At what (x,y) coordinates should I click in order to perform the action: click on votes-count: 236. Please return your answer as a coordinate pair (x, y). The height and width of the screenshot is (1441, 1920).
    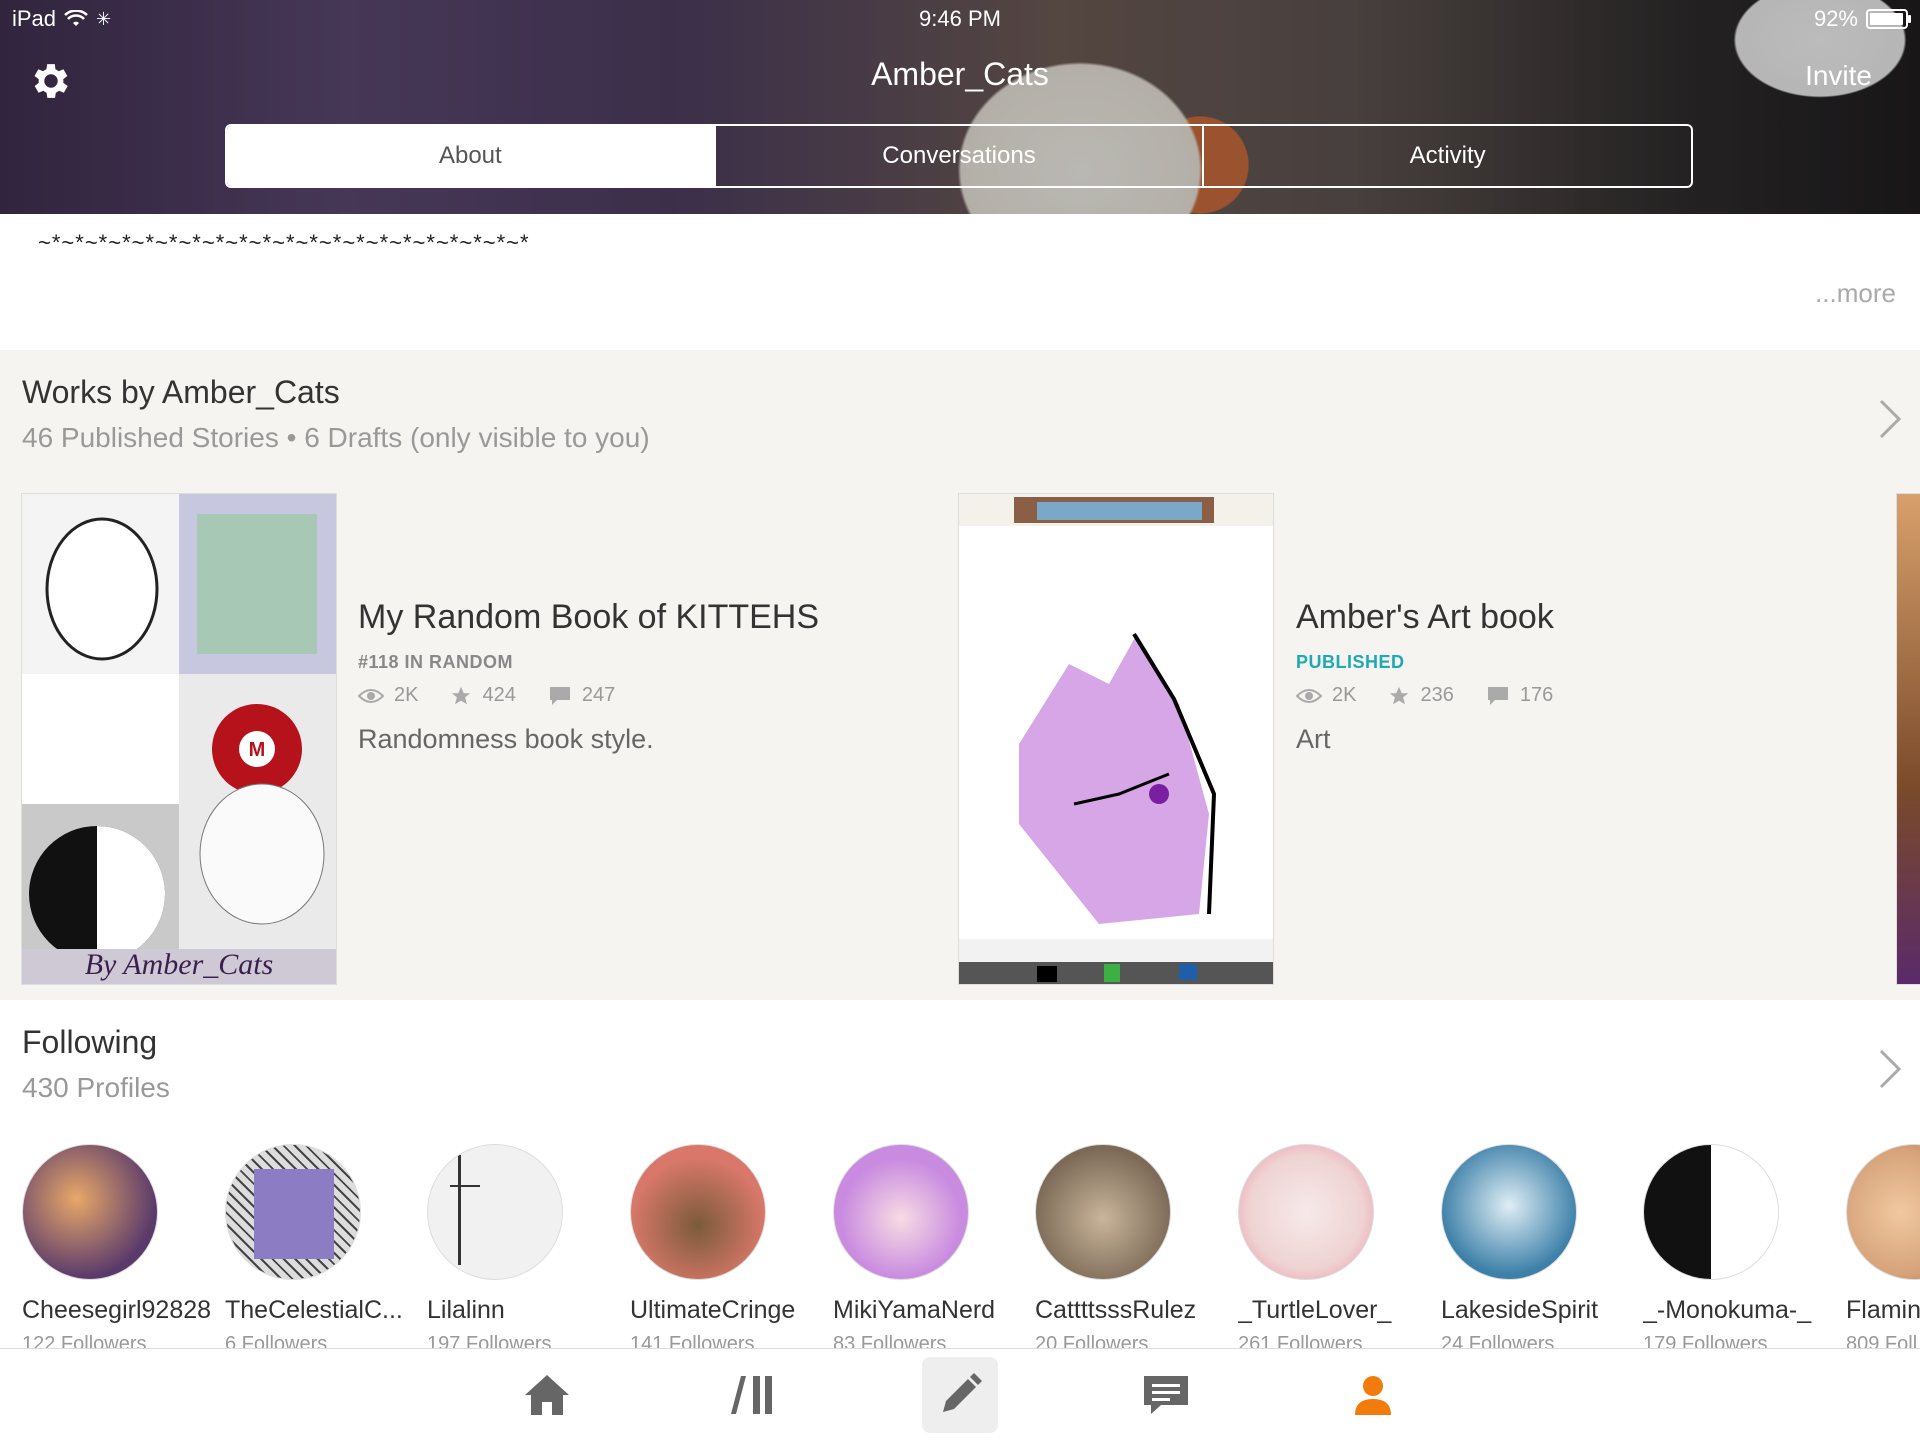
    Looking at the image, I should click on (1437, 695).